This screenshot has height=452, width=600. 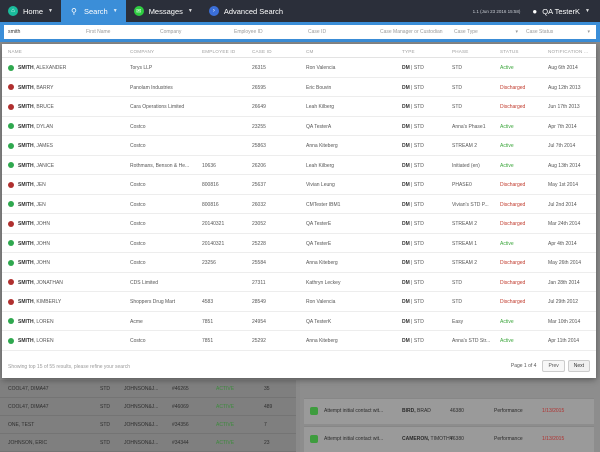 What do you see at coordinates (460, 51) in the screenshot?
I see `col-phase: PHASE` at bounding box center [460, 51].